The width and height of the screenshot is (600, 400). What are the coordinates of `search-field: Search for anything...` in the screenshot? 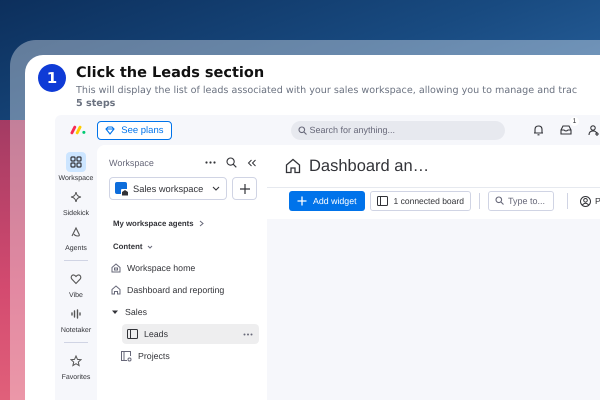 It's located at (397, 130).